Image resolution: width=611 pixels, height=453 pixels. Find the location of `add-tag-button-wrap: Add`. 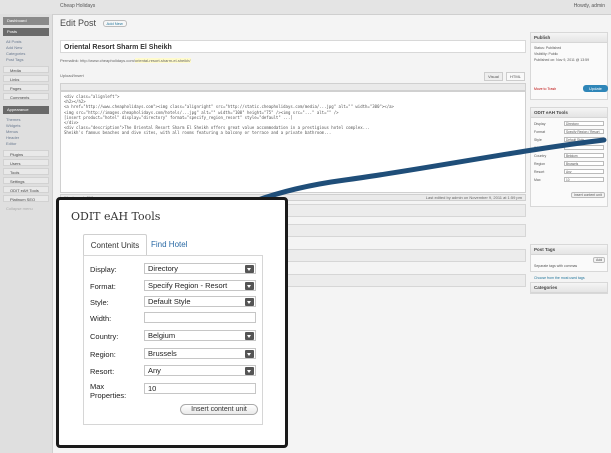

add-tag-button-wrap: Add is located at coordinates (599, 260).